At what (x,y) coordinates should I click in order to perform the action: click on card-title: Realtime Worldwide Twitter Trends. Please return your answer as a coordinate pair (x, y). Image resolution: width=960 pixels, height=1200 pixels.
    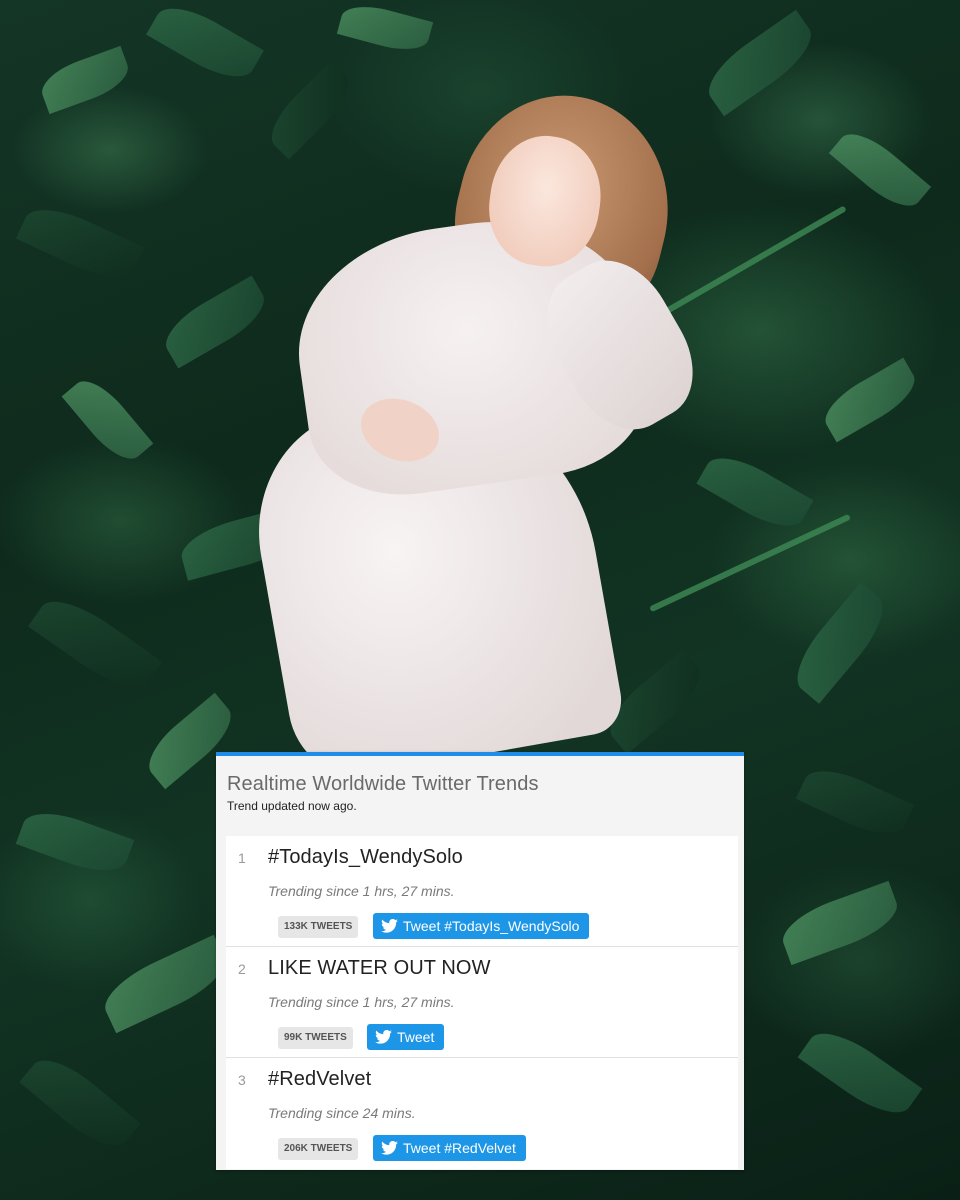
    Looking at the image, I should click on (383, 784).